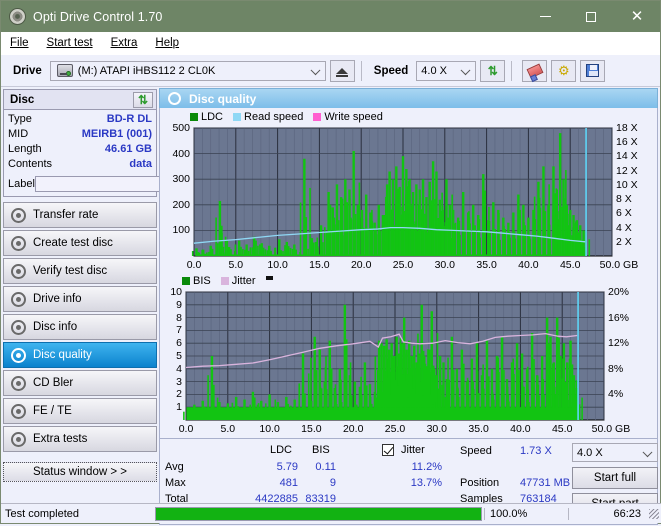 Image resolution: width=661 pixels, height=526 pixels. What do you see at coordinates (60, 439) in the screenshot?
I see `sidebar-item-label: Extra tests` at bounding box center [60, 439].